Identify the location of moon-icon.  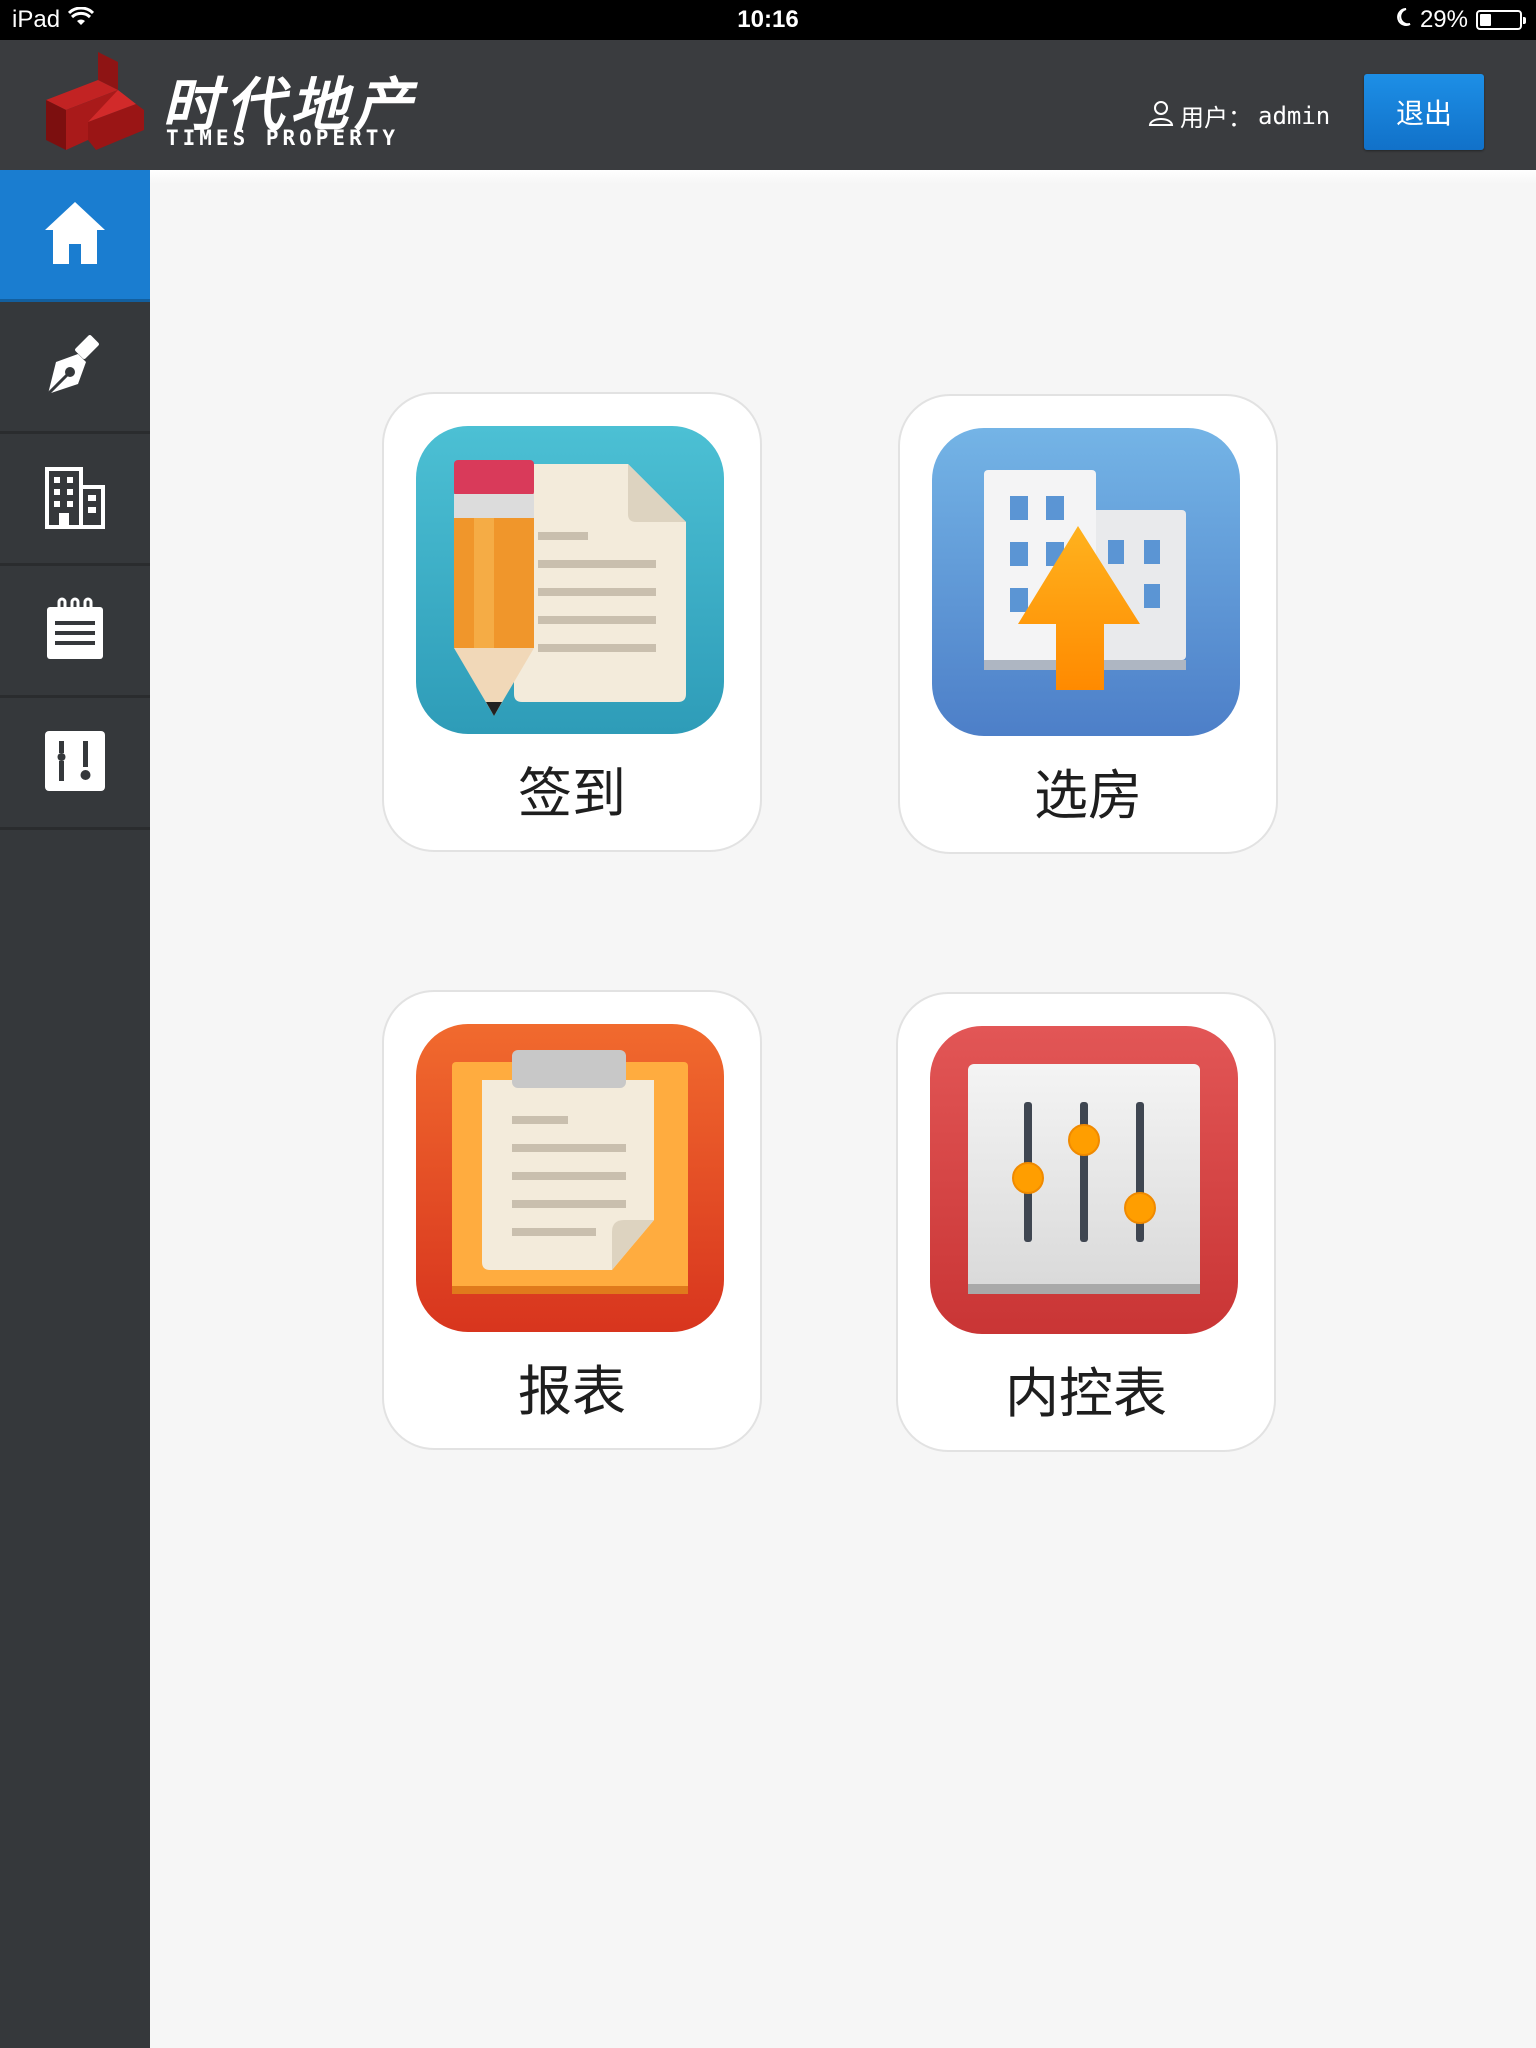
(1403, 20).